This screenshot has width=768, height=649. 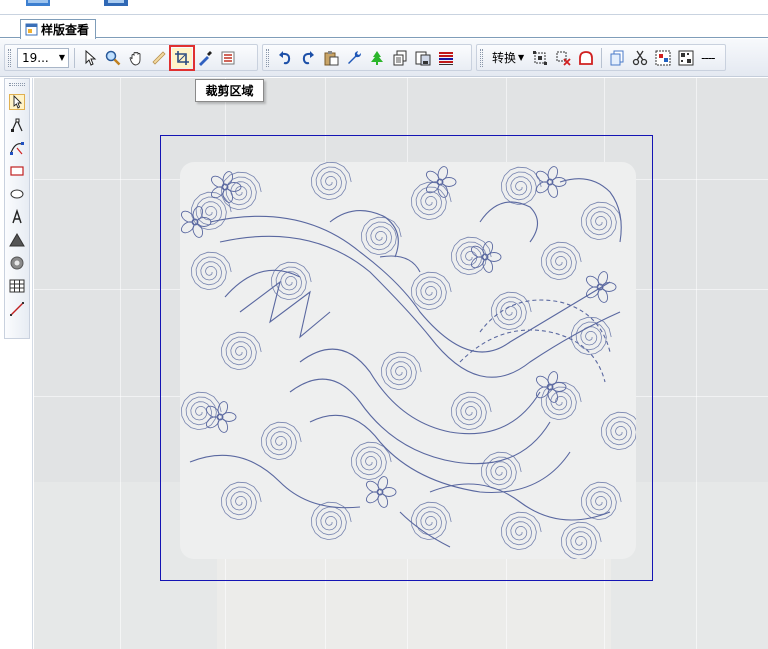 I want to click on select-arrow-icon, so click(x=17, y=102).